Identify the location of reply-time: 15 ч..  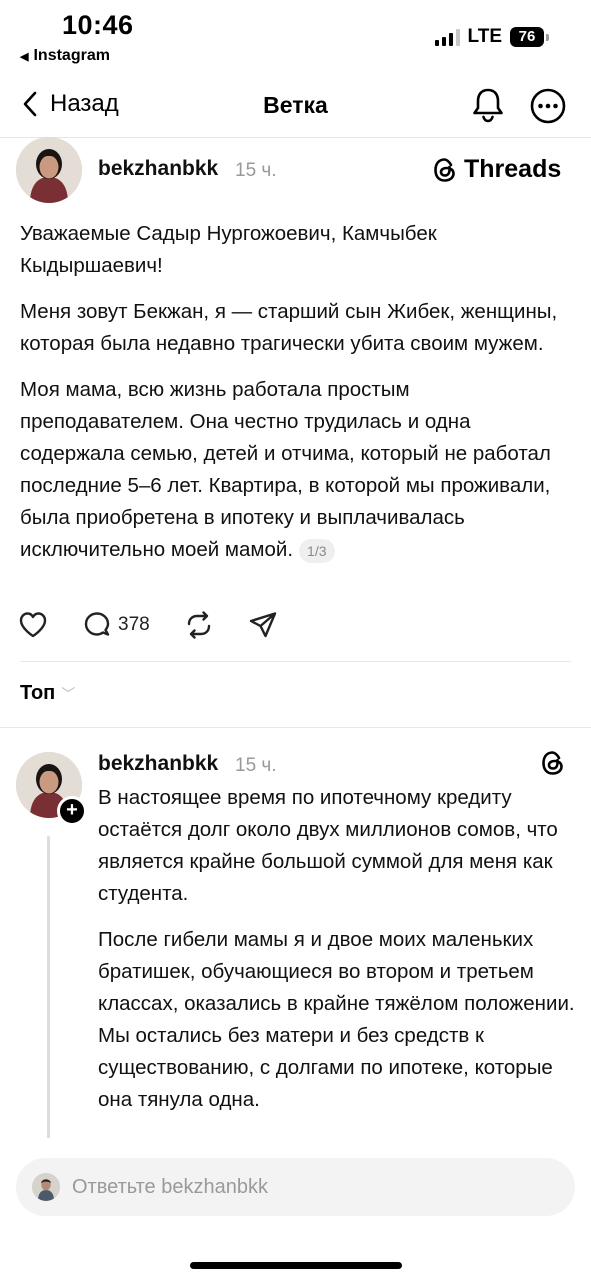
(256, 765).